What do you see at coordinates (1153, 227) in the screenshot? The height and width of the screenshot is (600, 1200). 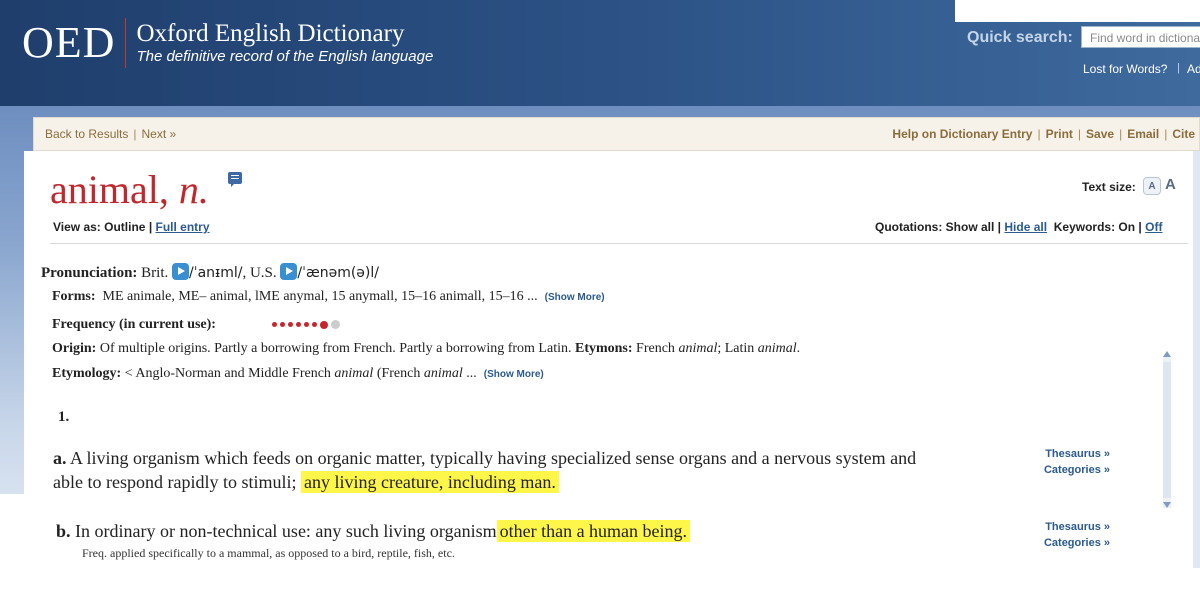 I see `keywords-off-link: Off` at bounding box center [1153, 227].